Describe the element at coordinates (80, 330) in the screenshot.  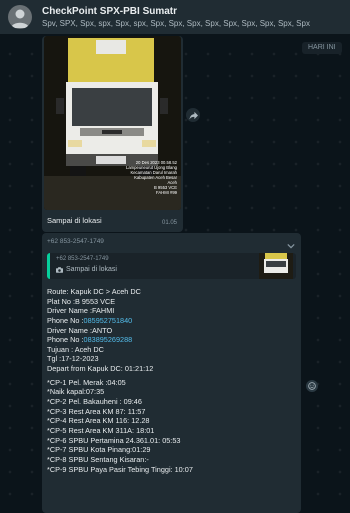
I see `driver2-name: Driver Name :ANTO` at that location.